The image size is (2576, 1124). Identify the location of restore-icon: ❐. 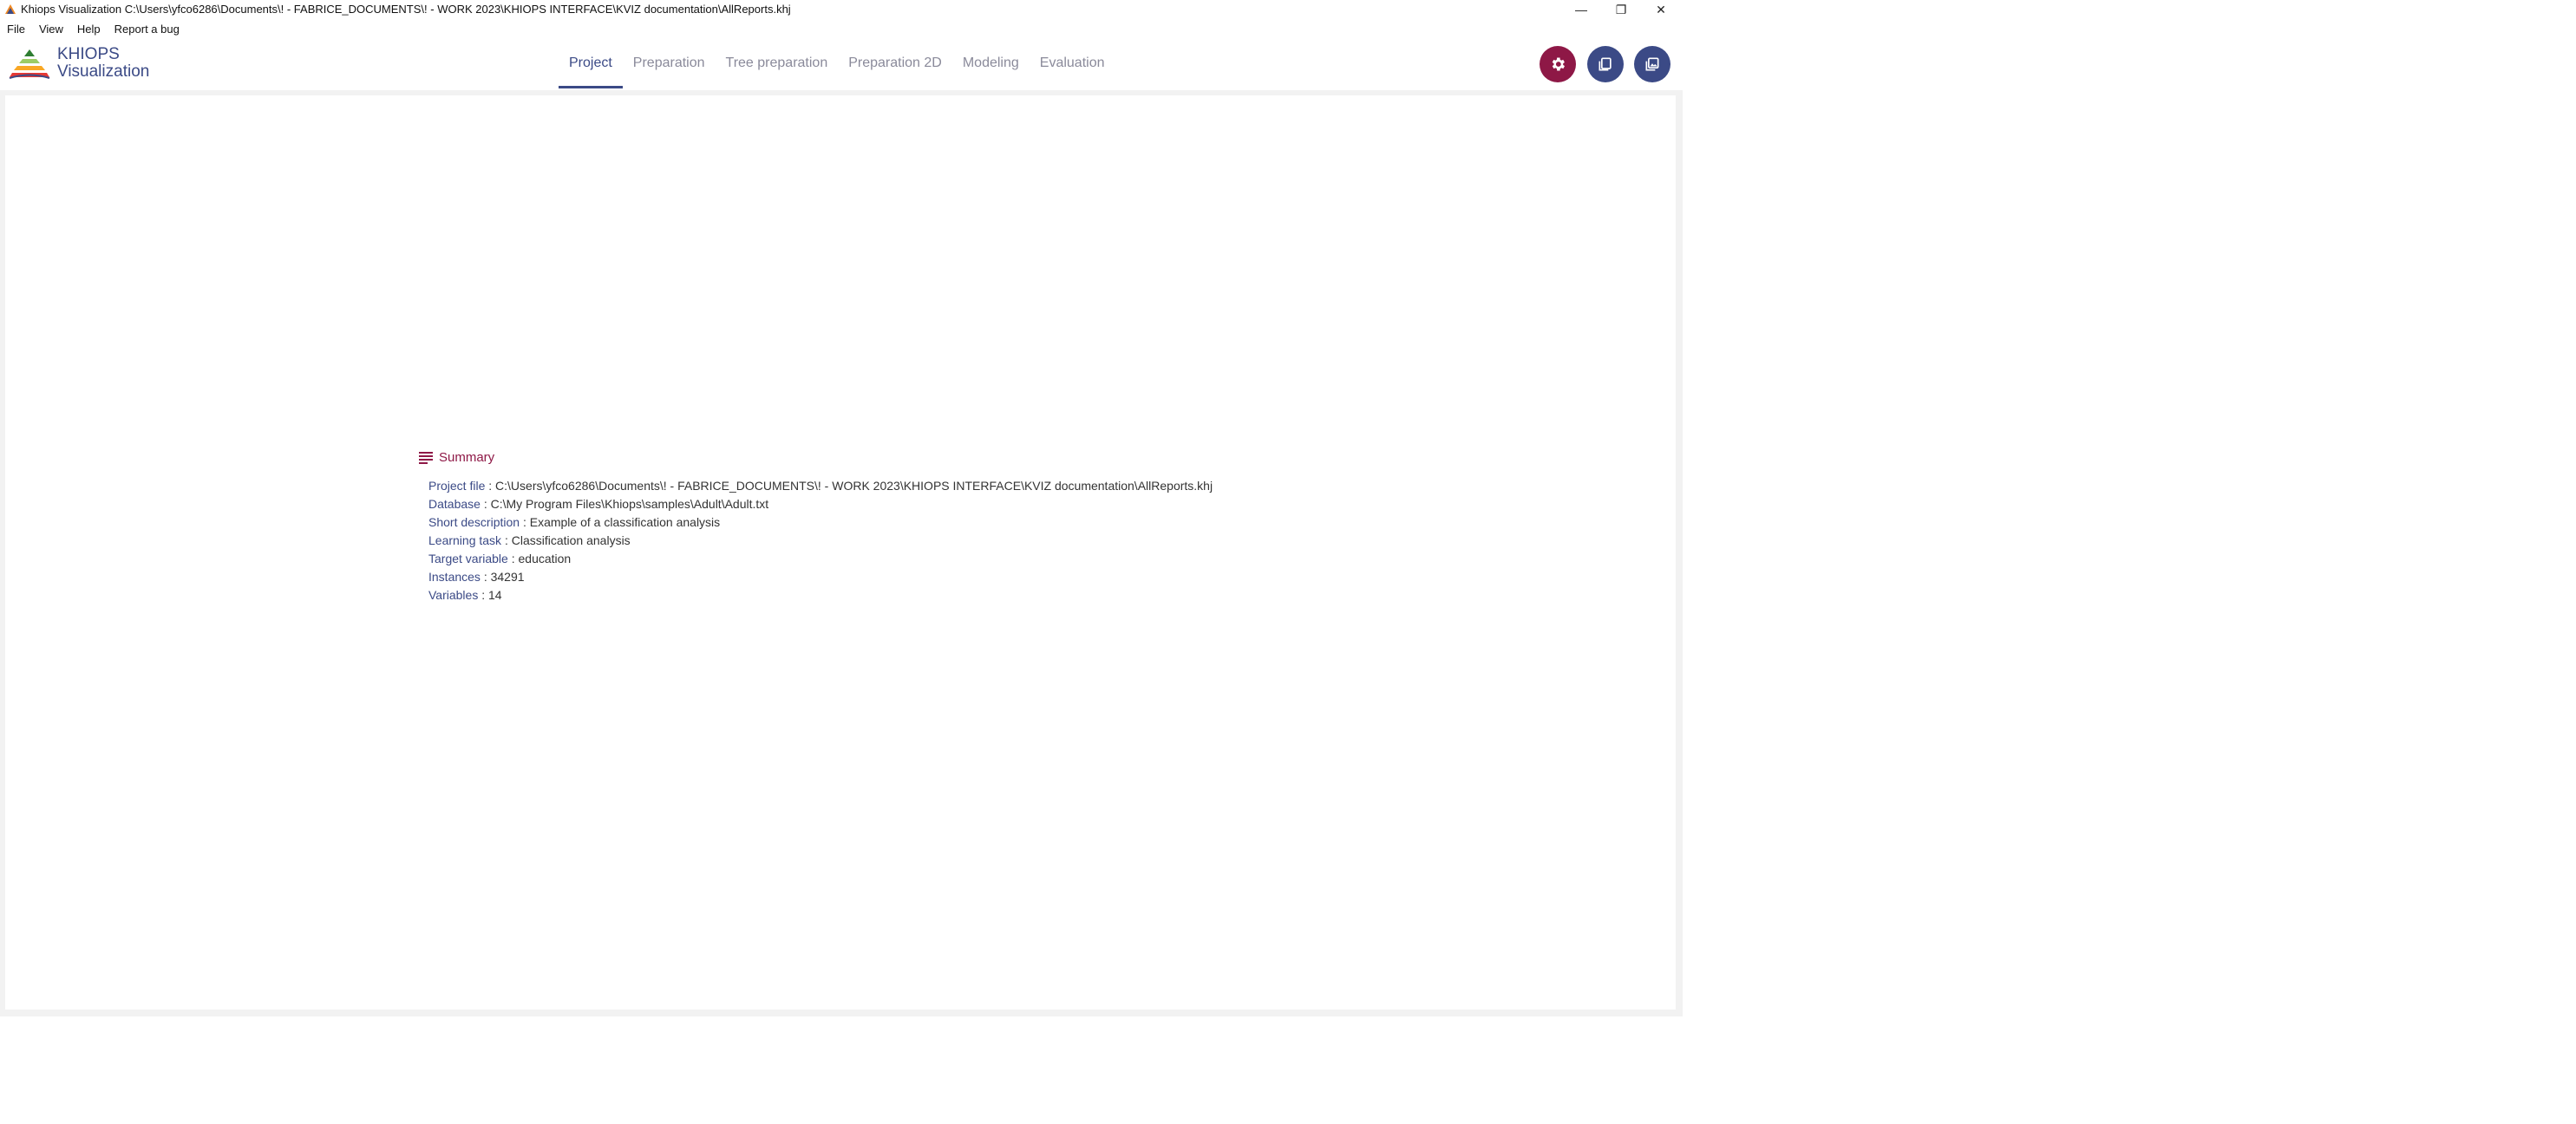
(1621, 9).